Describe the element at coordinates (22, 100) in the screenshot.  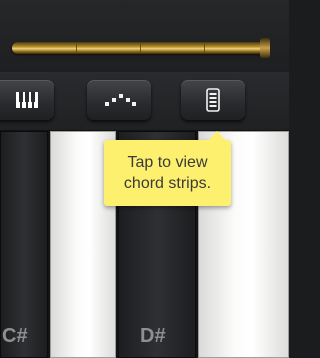
I see `keyboard-icon` at that location.